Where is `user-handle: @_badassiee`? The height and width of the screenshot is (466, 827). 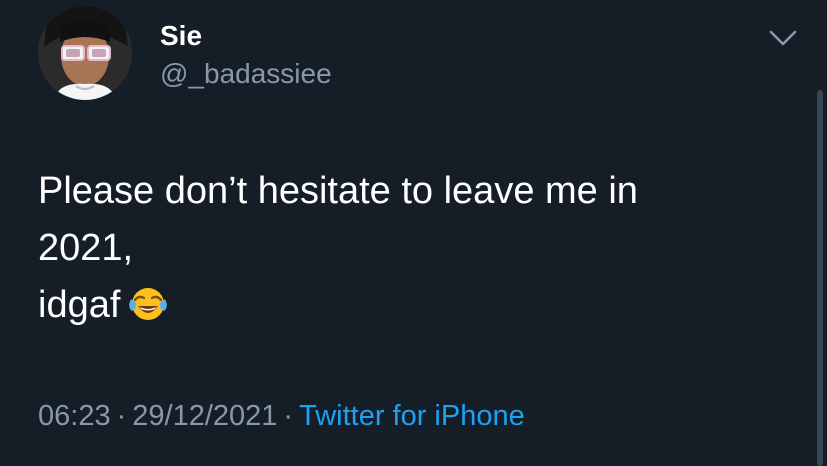 user-handle: @_badassiee is located at coordinates (246, 74).